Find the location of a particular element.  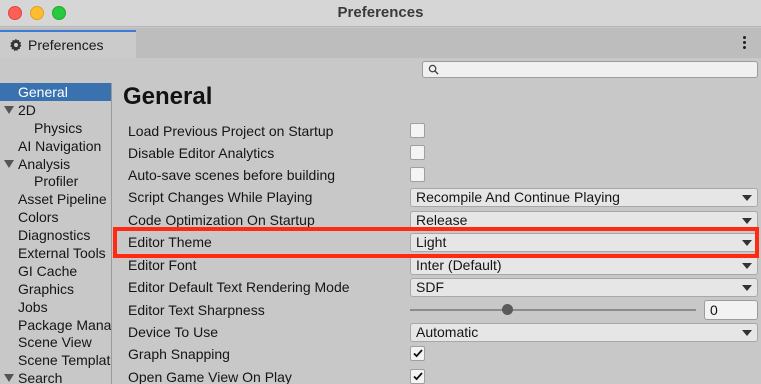

sidebar-item: Scene View is located at coordinates (55, 342).